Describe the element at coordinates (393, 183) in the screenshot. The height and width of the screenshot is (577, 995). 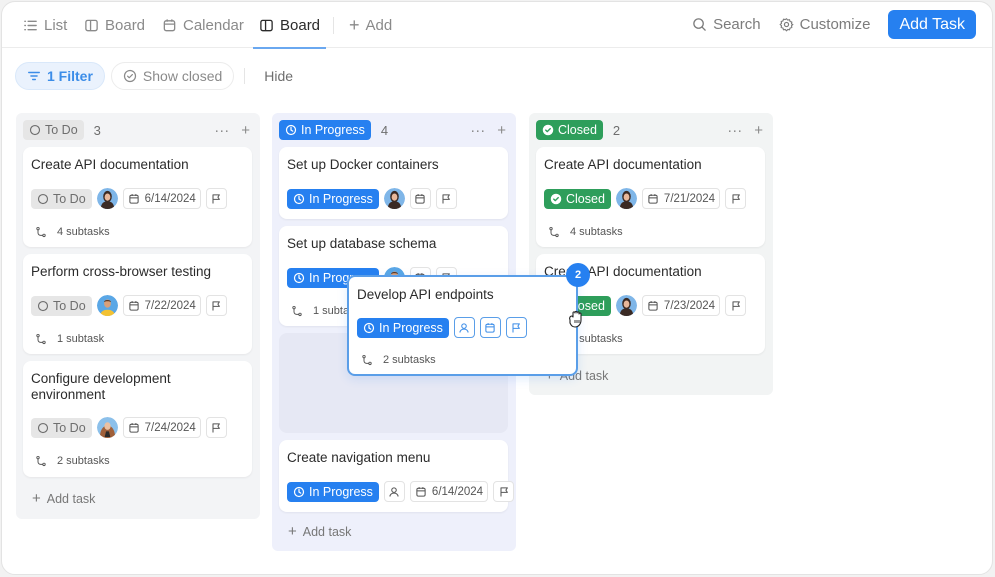
I see `task-card: Set up Docker containers In Progress` at that location.